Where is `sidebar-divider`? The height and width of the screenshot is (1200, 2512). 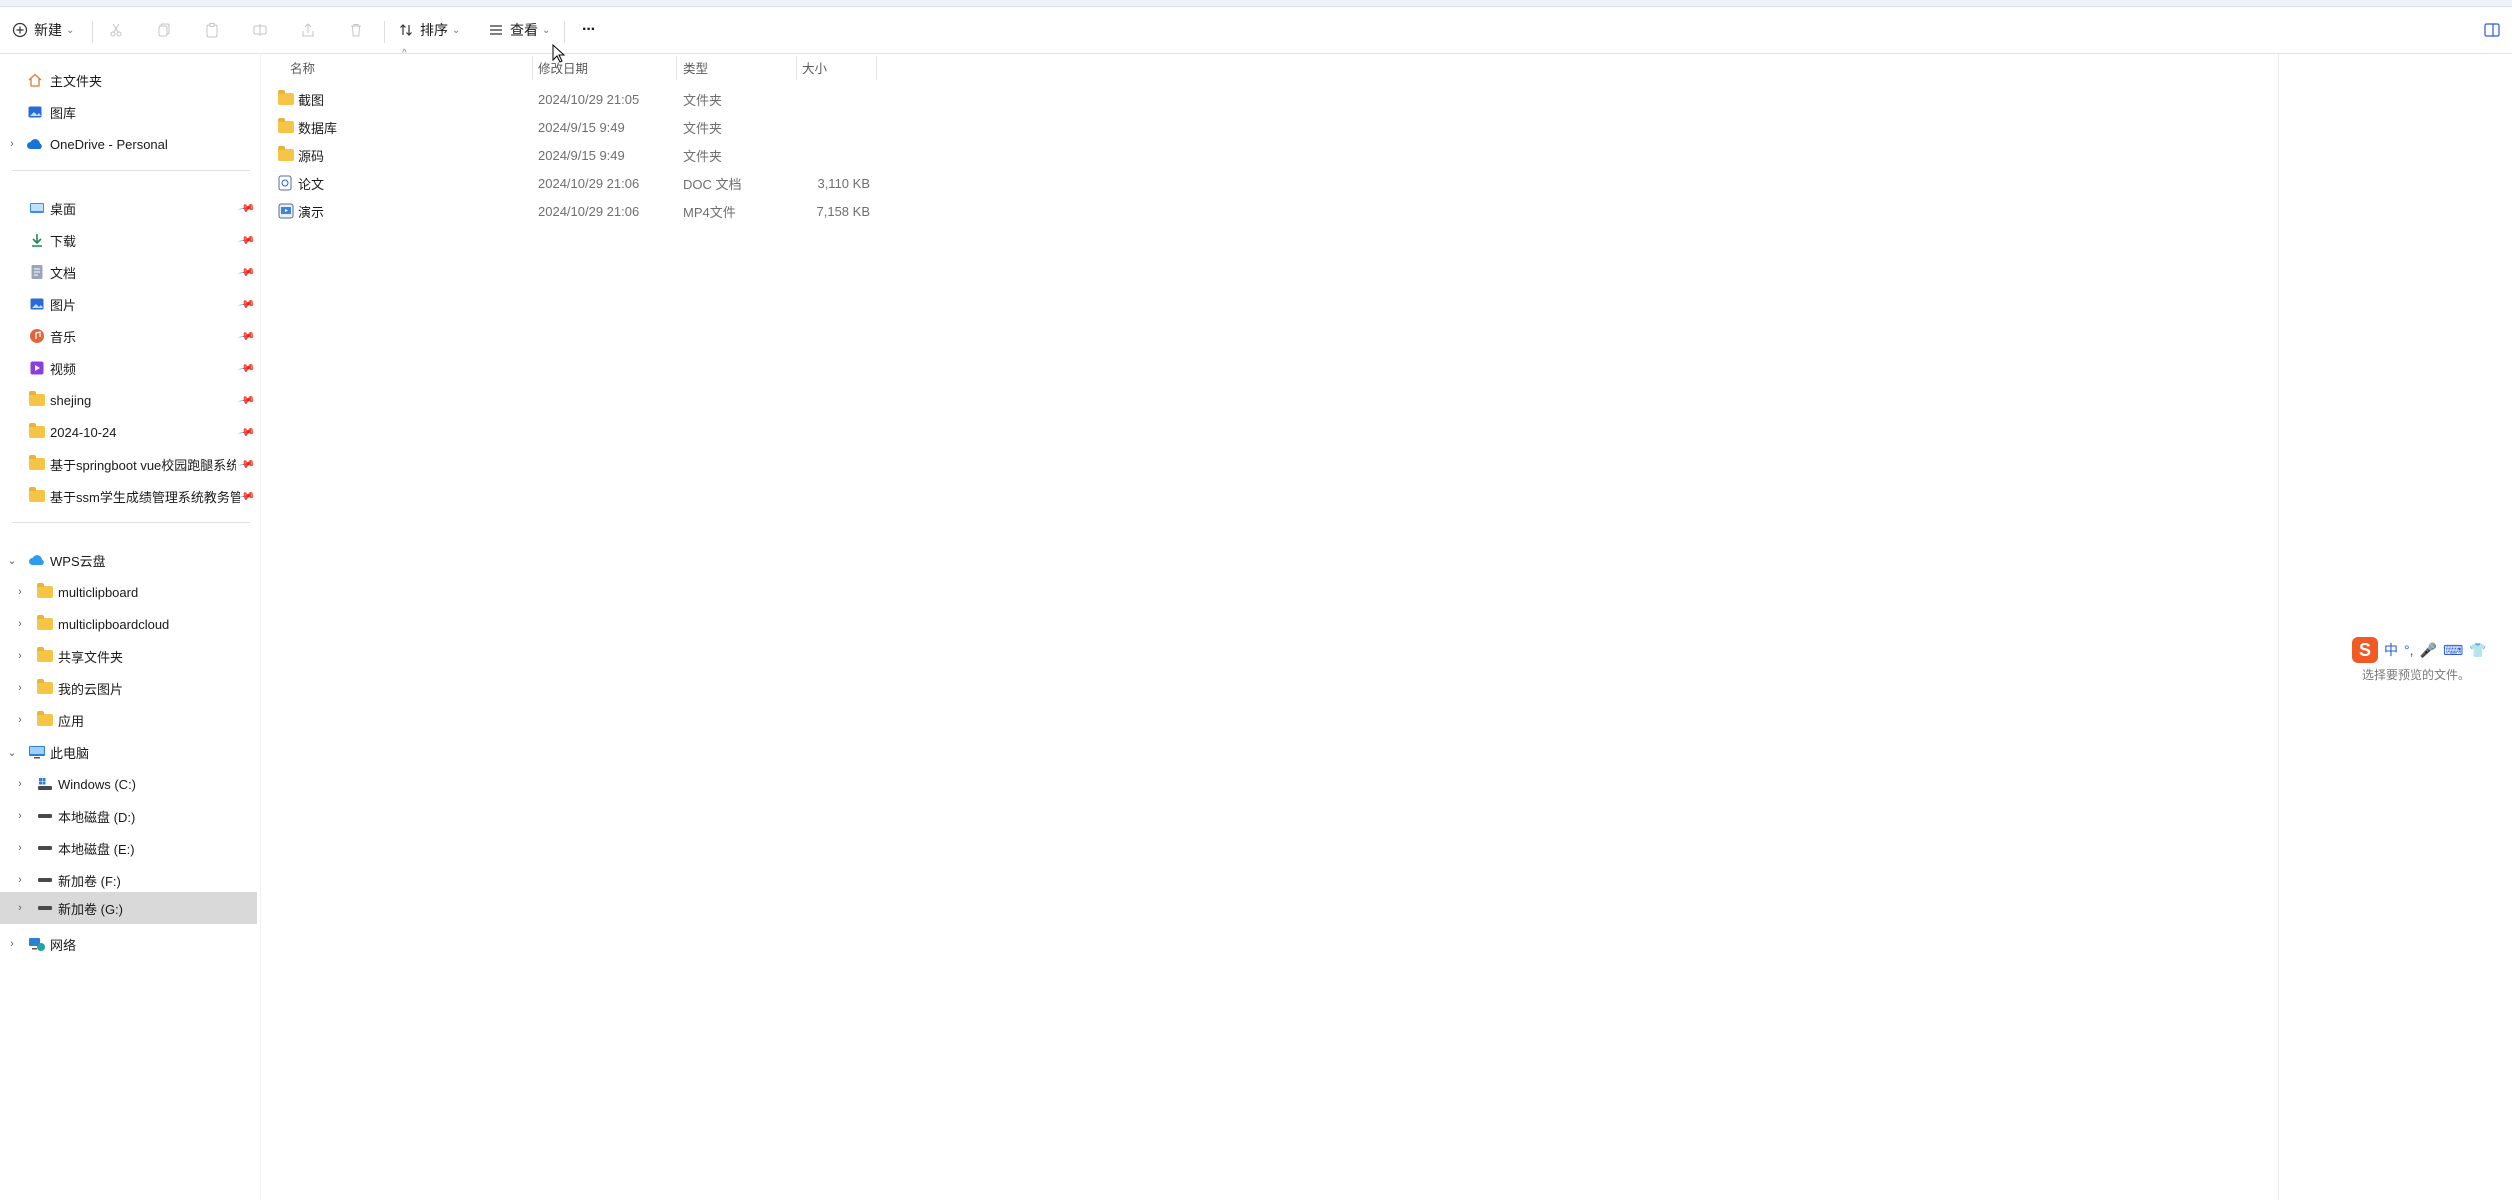 sidebar-divider is located at coordinates (131, 170).